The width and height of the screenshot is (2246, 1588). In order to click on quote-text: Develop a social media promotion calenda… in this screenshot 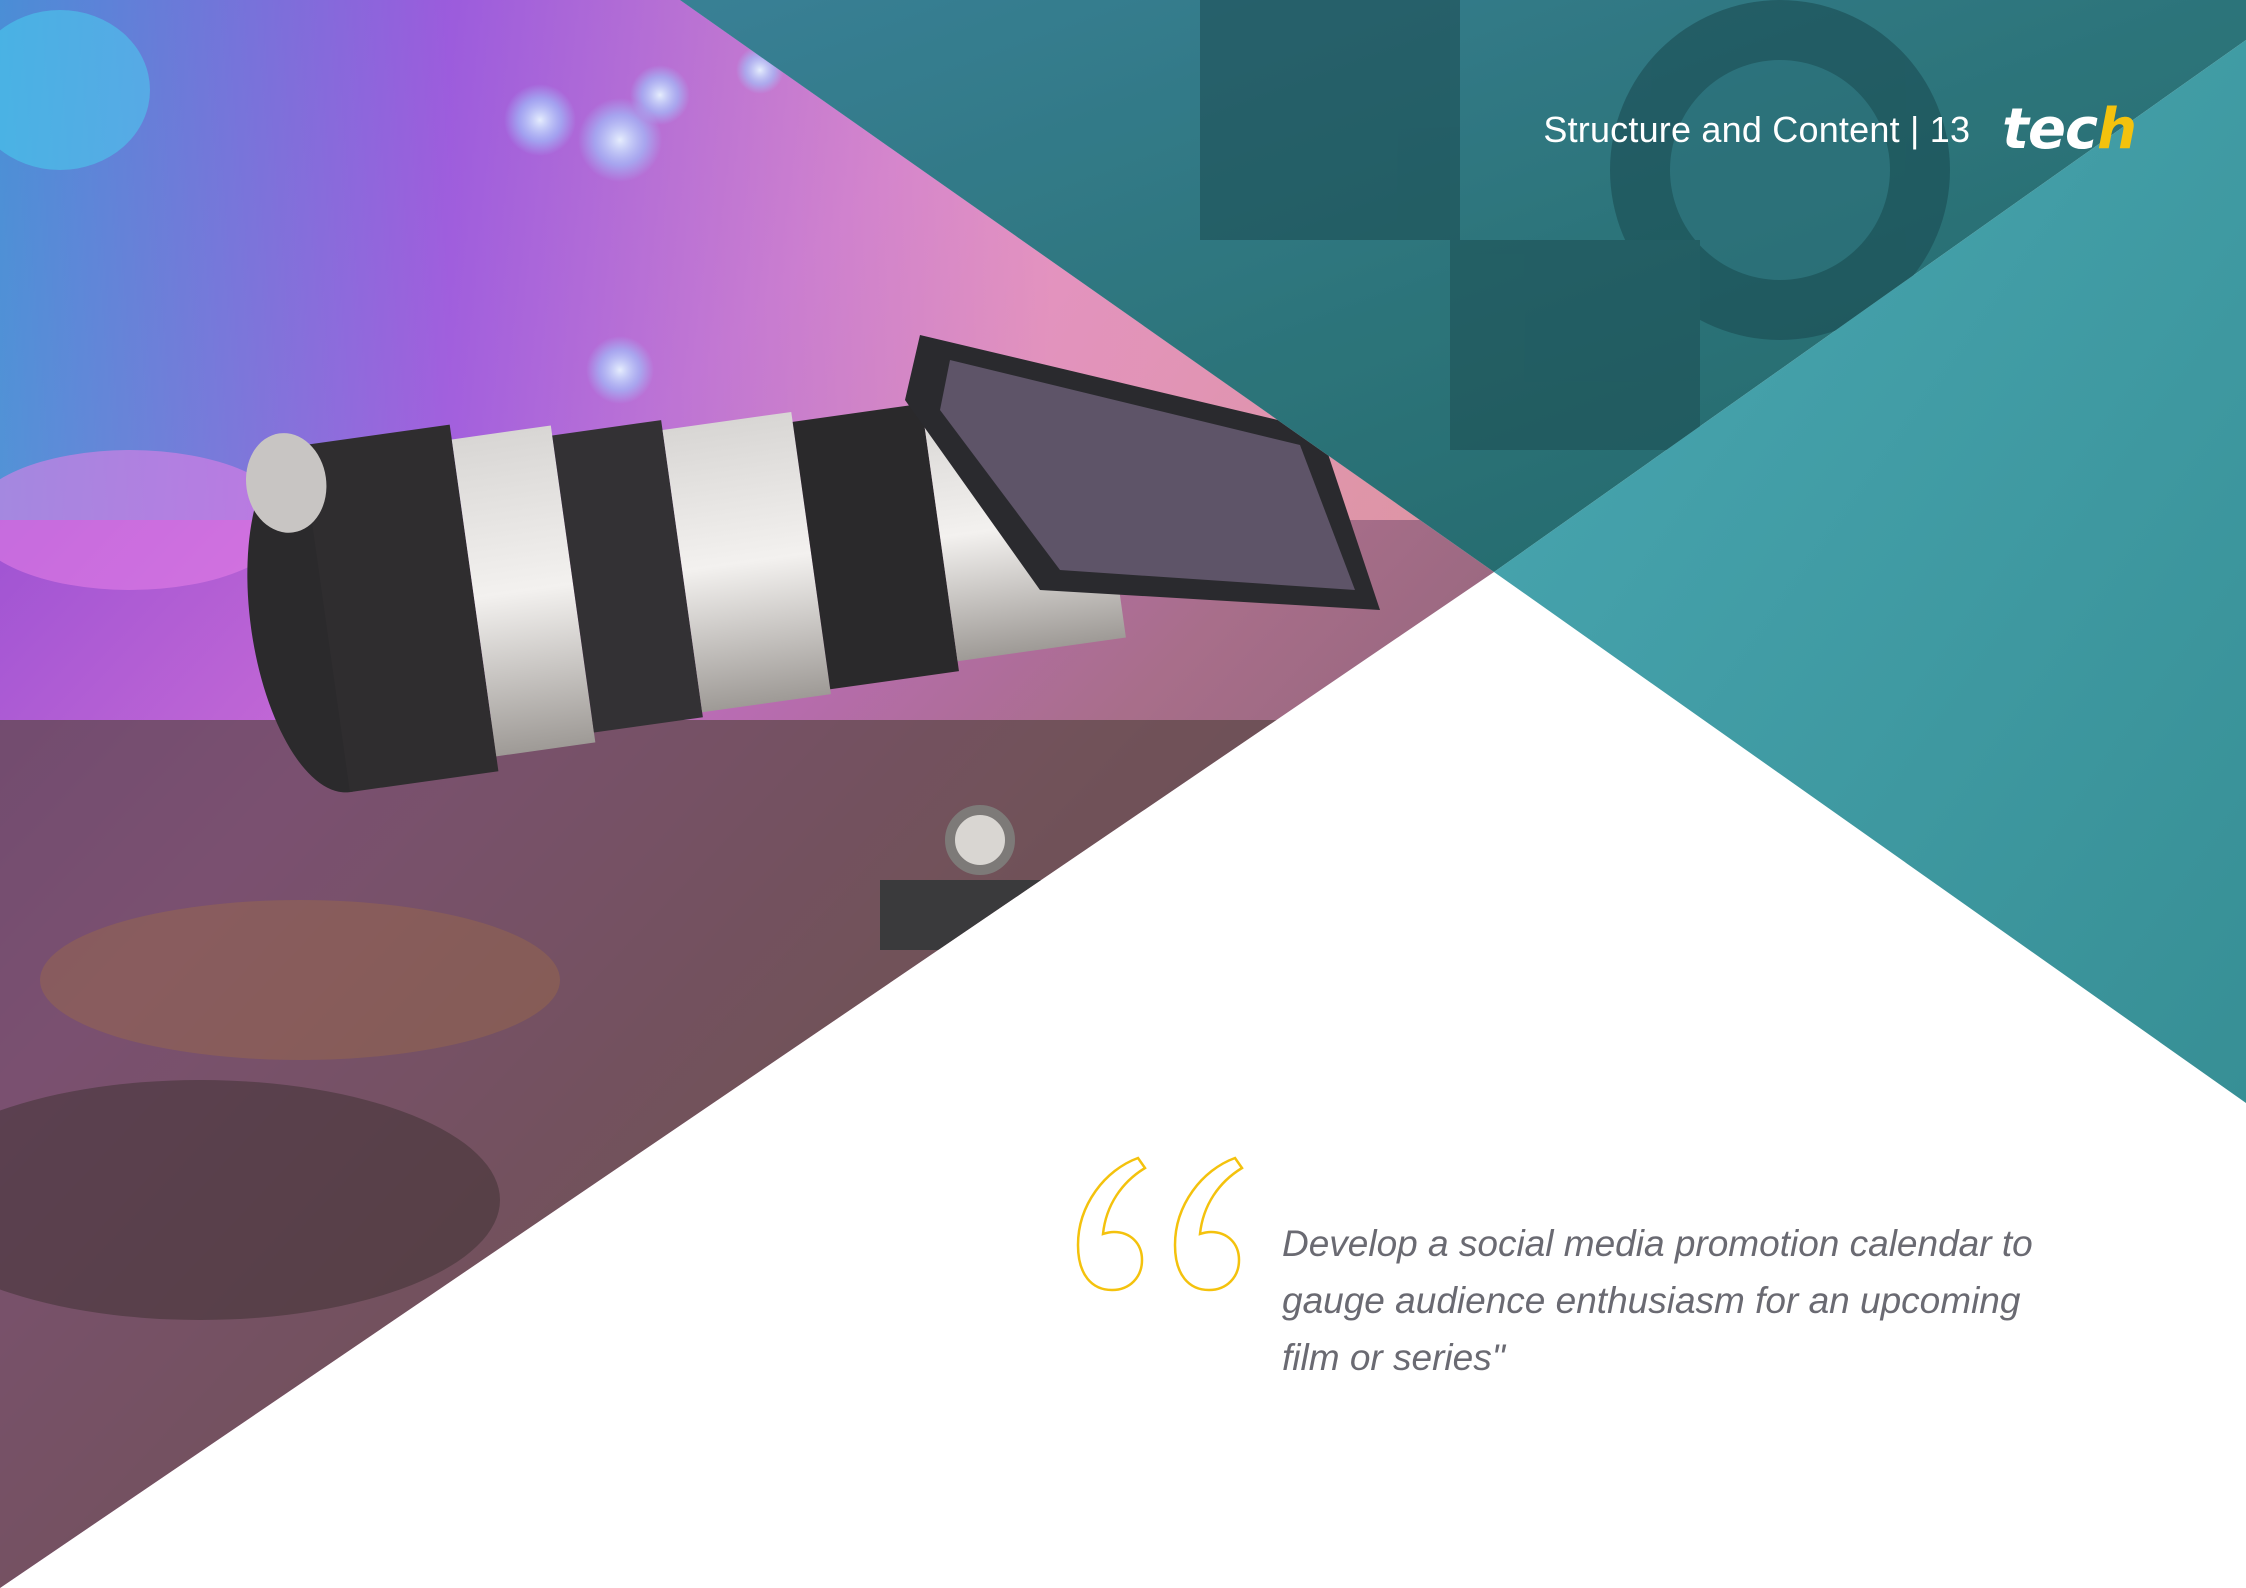, I will do `click(1657, 1300)`.